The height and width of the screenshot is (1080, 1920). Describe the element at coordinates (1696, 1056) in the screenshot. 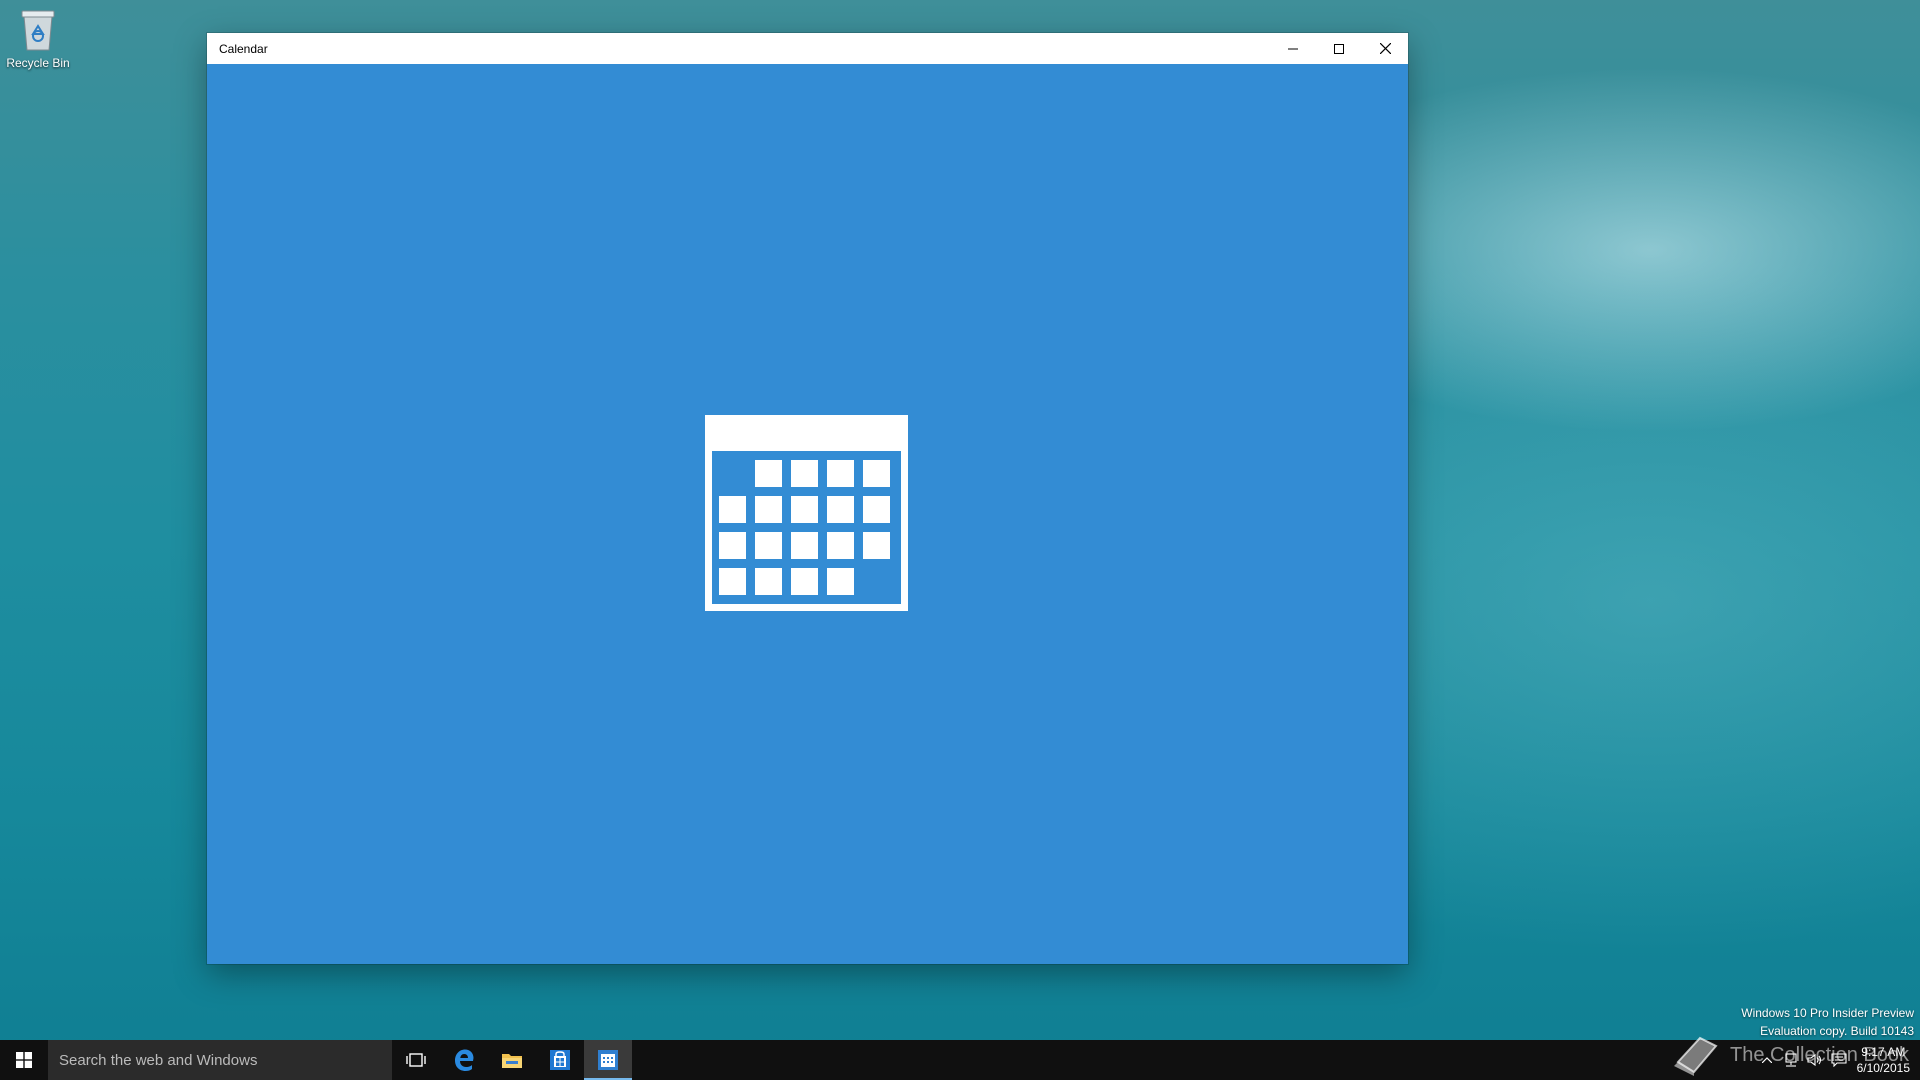

I see `book-icon` at that location.